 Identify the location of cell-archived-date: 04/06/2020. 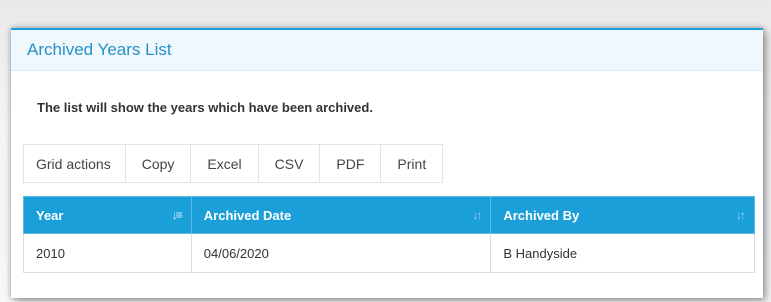
(341, 253).